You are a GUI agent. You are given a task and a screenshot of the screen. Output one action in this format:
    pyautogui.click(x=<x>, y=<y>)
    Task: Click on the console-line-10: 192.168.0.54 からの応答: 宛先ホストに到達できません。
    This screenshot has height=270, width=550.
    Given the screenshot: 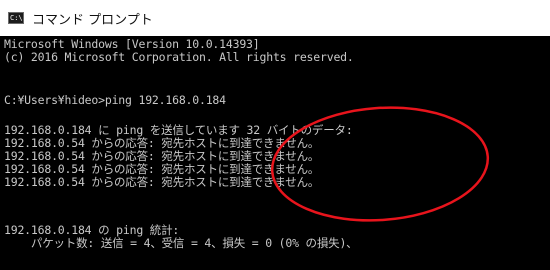 What is the action you would take?
    pyautogui.click(x=162, y=182)
    